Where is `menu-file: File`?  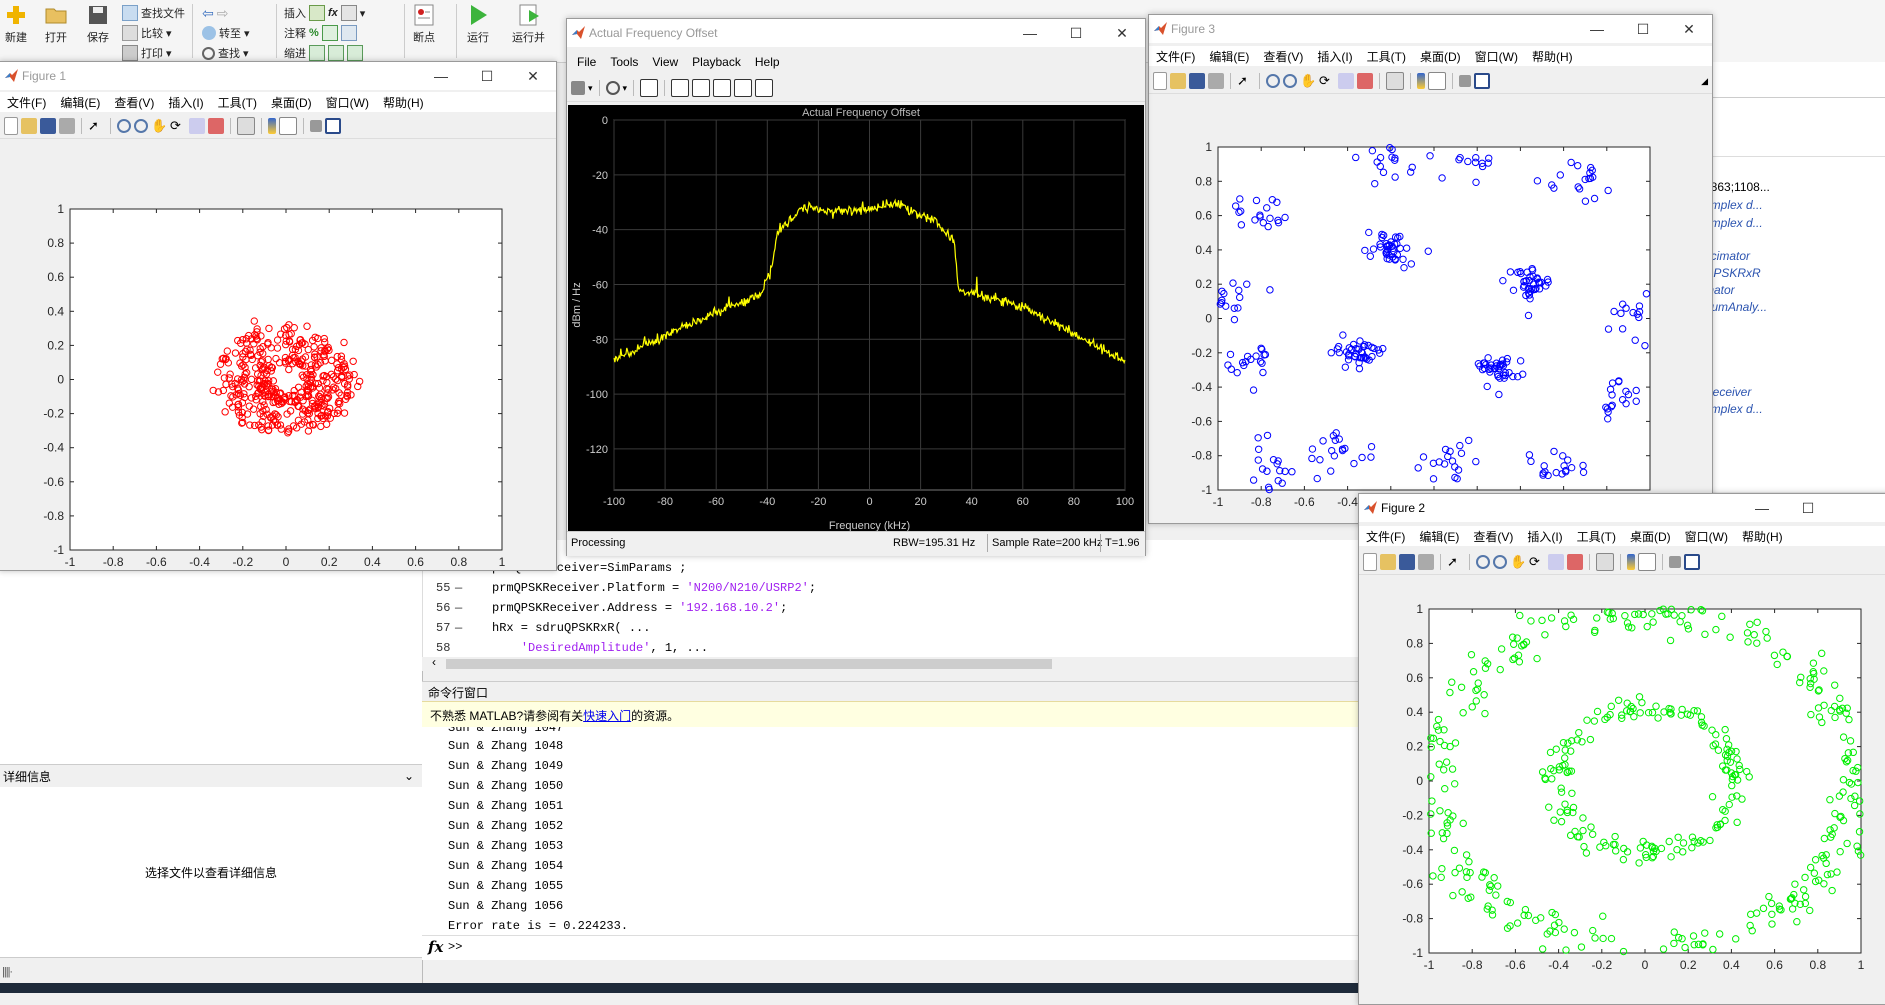 menu-file: File is located at coordinates (585, 62).